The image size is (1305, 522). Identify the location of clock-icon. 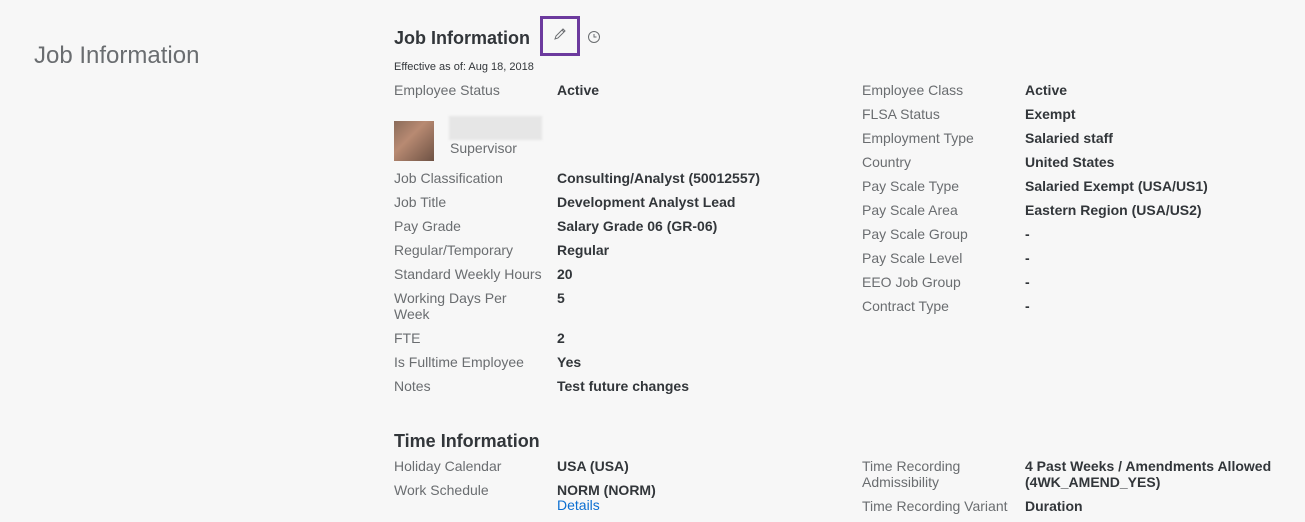
(594, 39).